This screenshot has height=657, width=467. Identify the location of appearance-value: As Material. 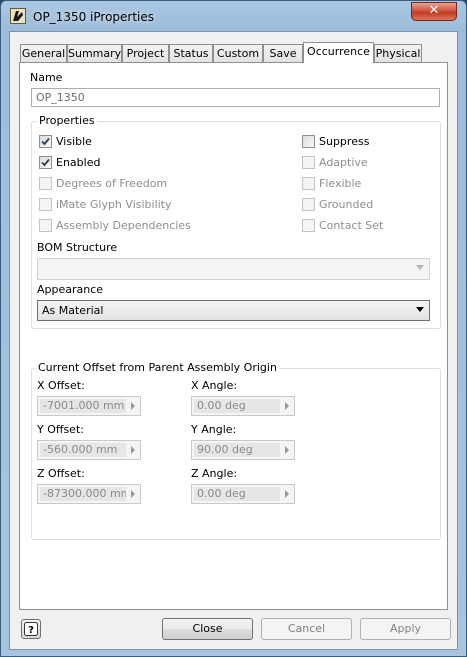
(73, 310).